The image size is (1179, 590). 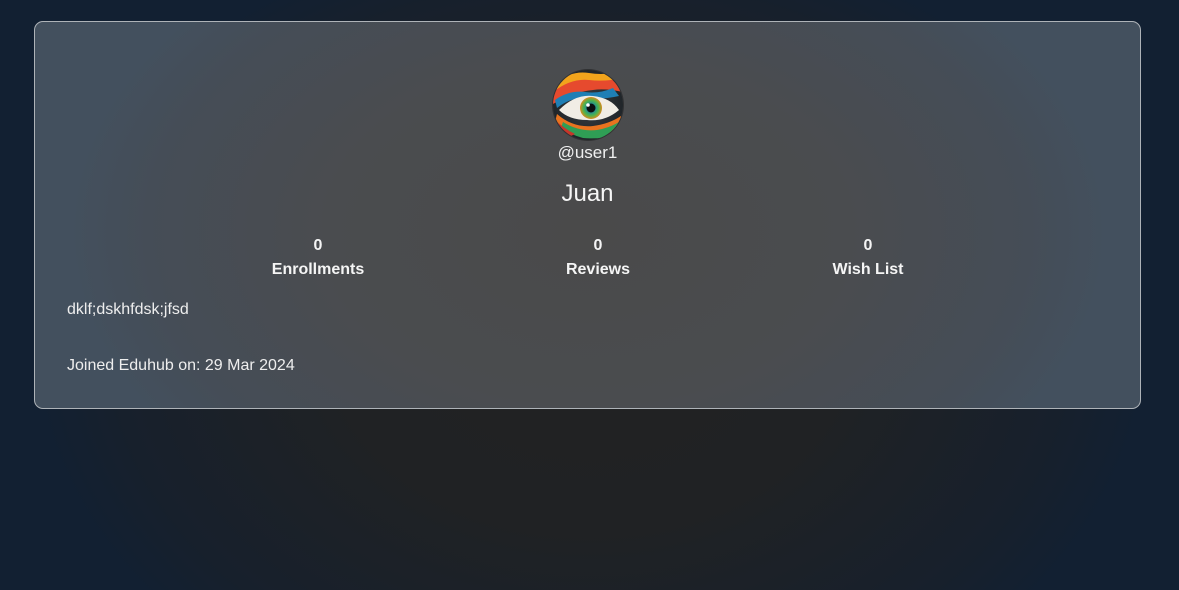 What do you see at coordinates (587, 152) in the screenshot?
I see `username: @user1` at bounding box center [587, 152].